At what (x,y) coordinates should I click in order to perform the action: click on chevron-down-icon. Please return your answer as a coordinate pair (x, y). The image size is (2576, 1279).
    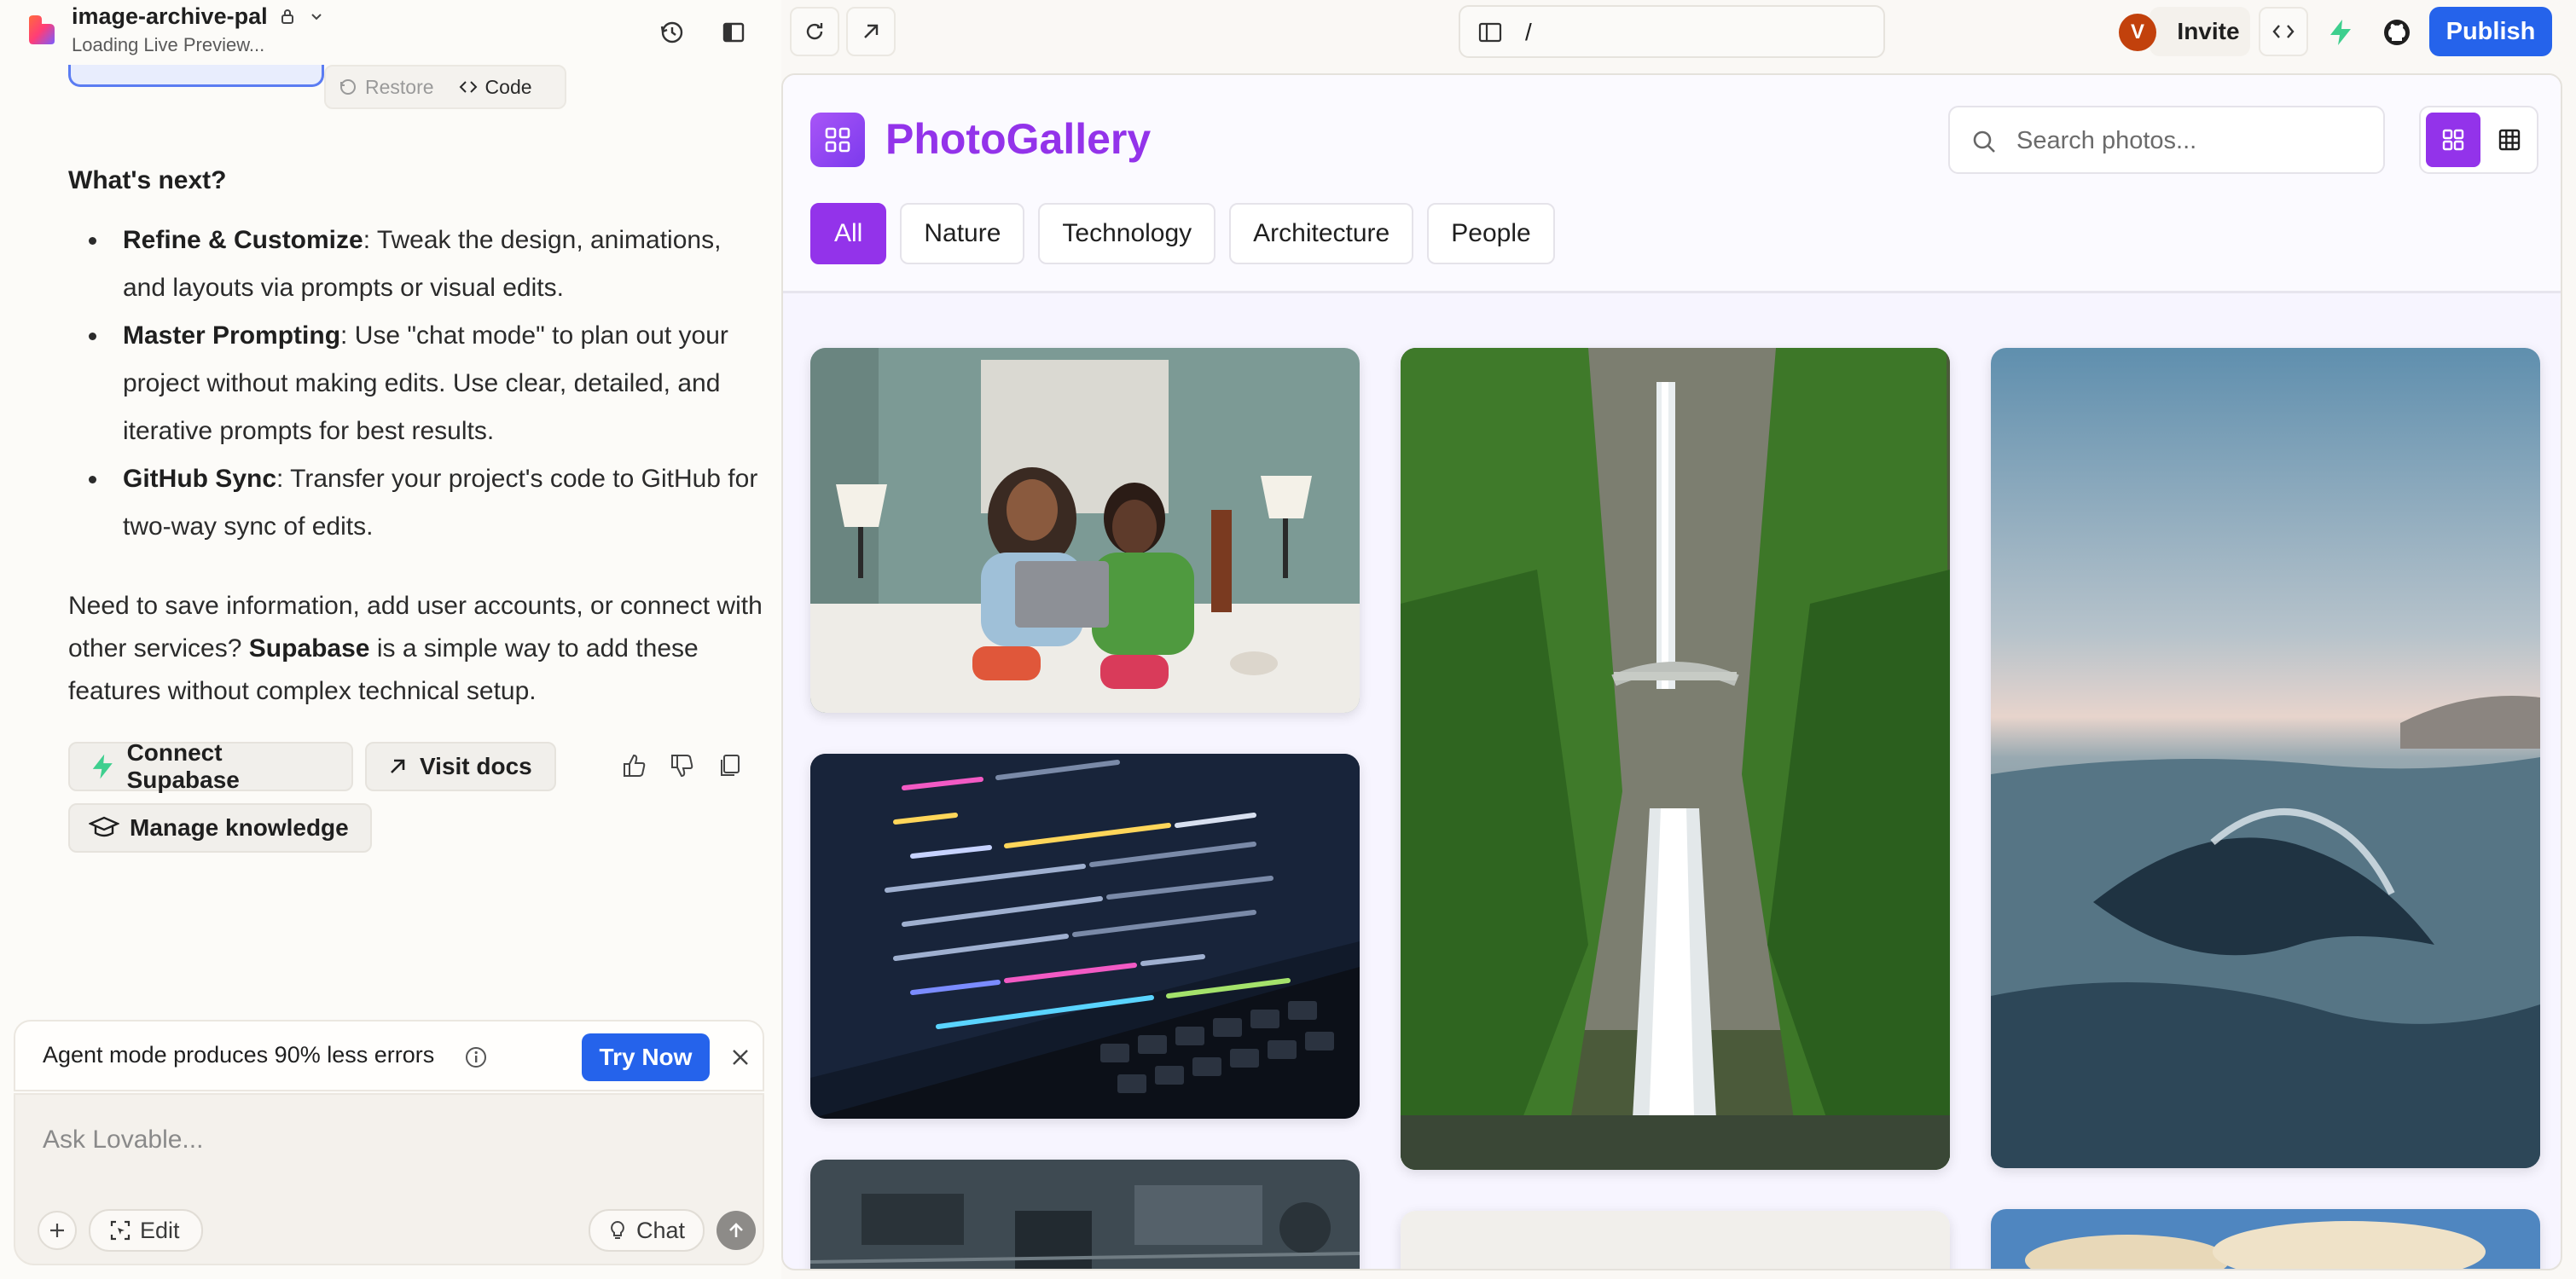
    Looking at the image, I should click on (316, 16).